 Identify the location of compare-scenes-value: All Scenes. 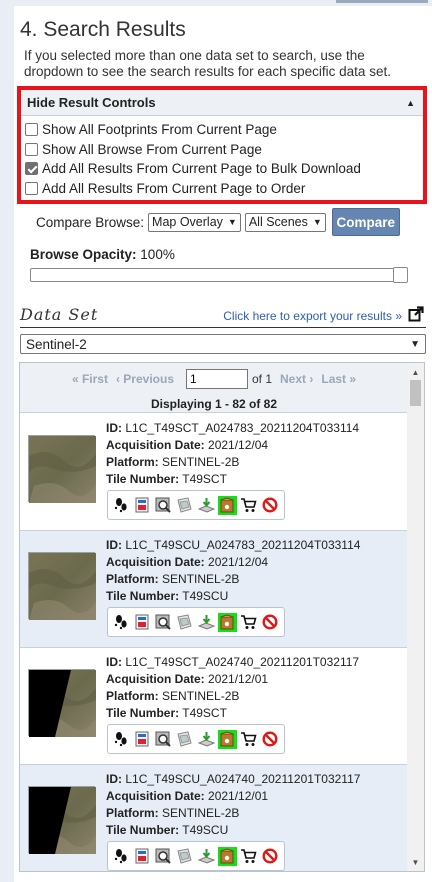
(278, 222).